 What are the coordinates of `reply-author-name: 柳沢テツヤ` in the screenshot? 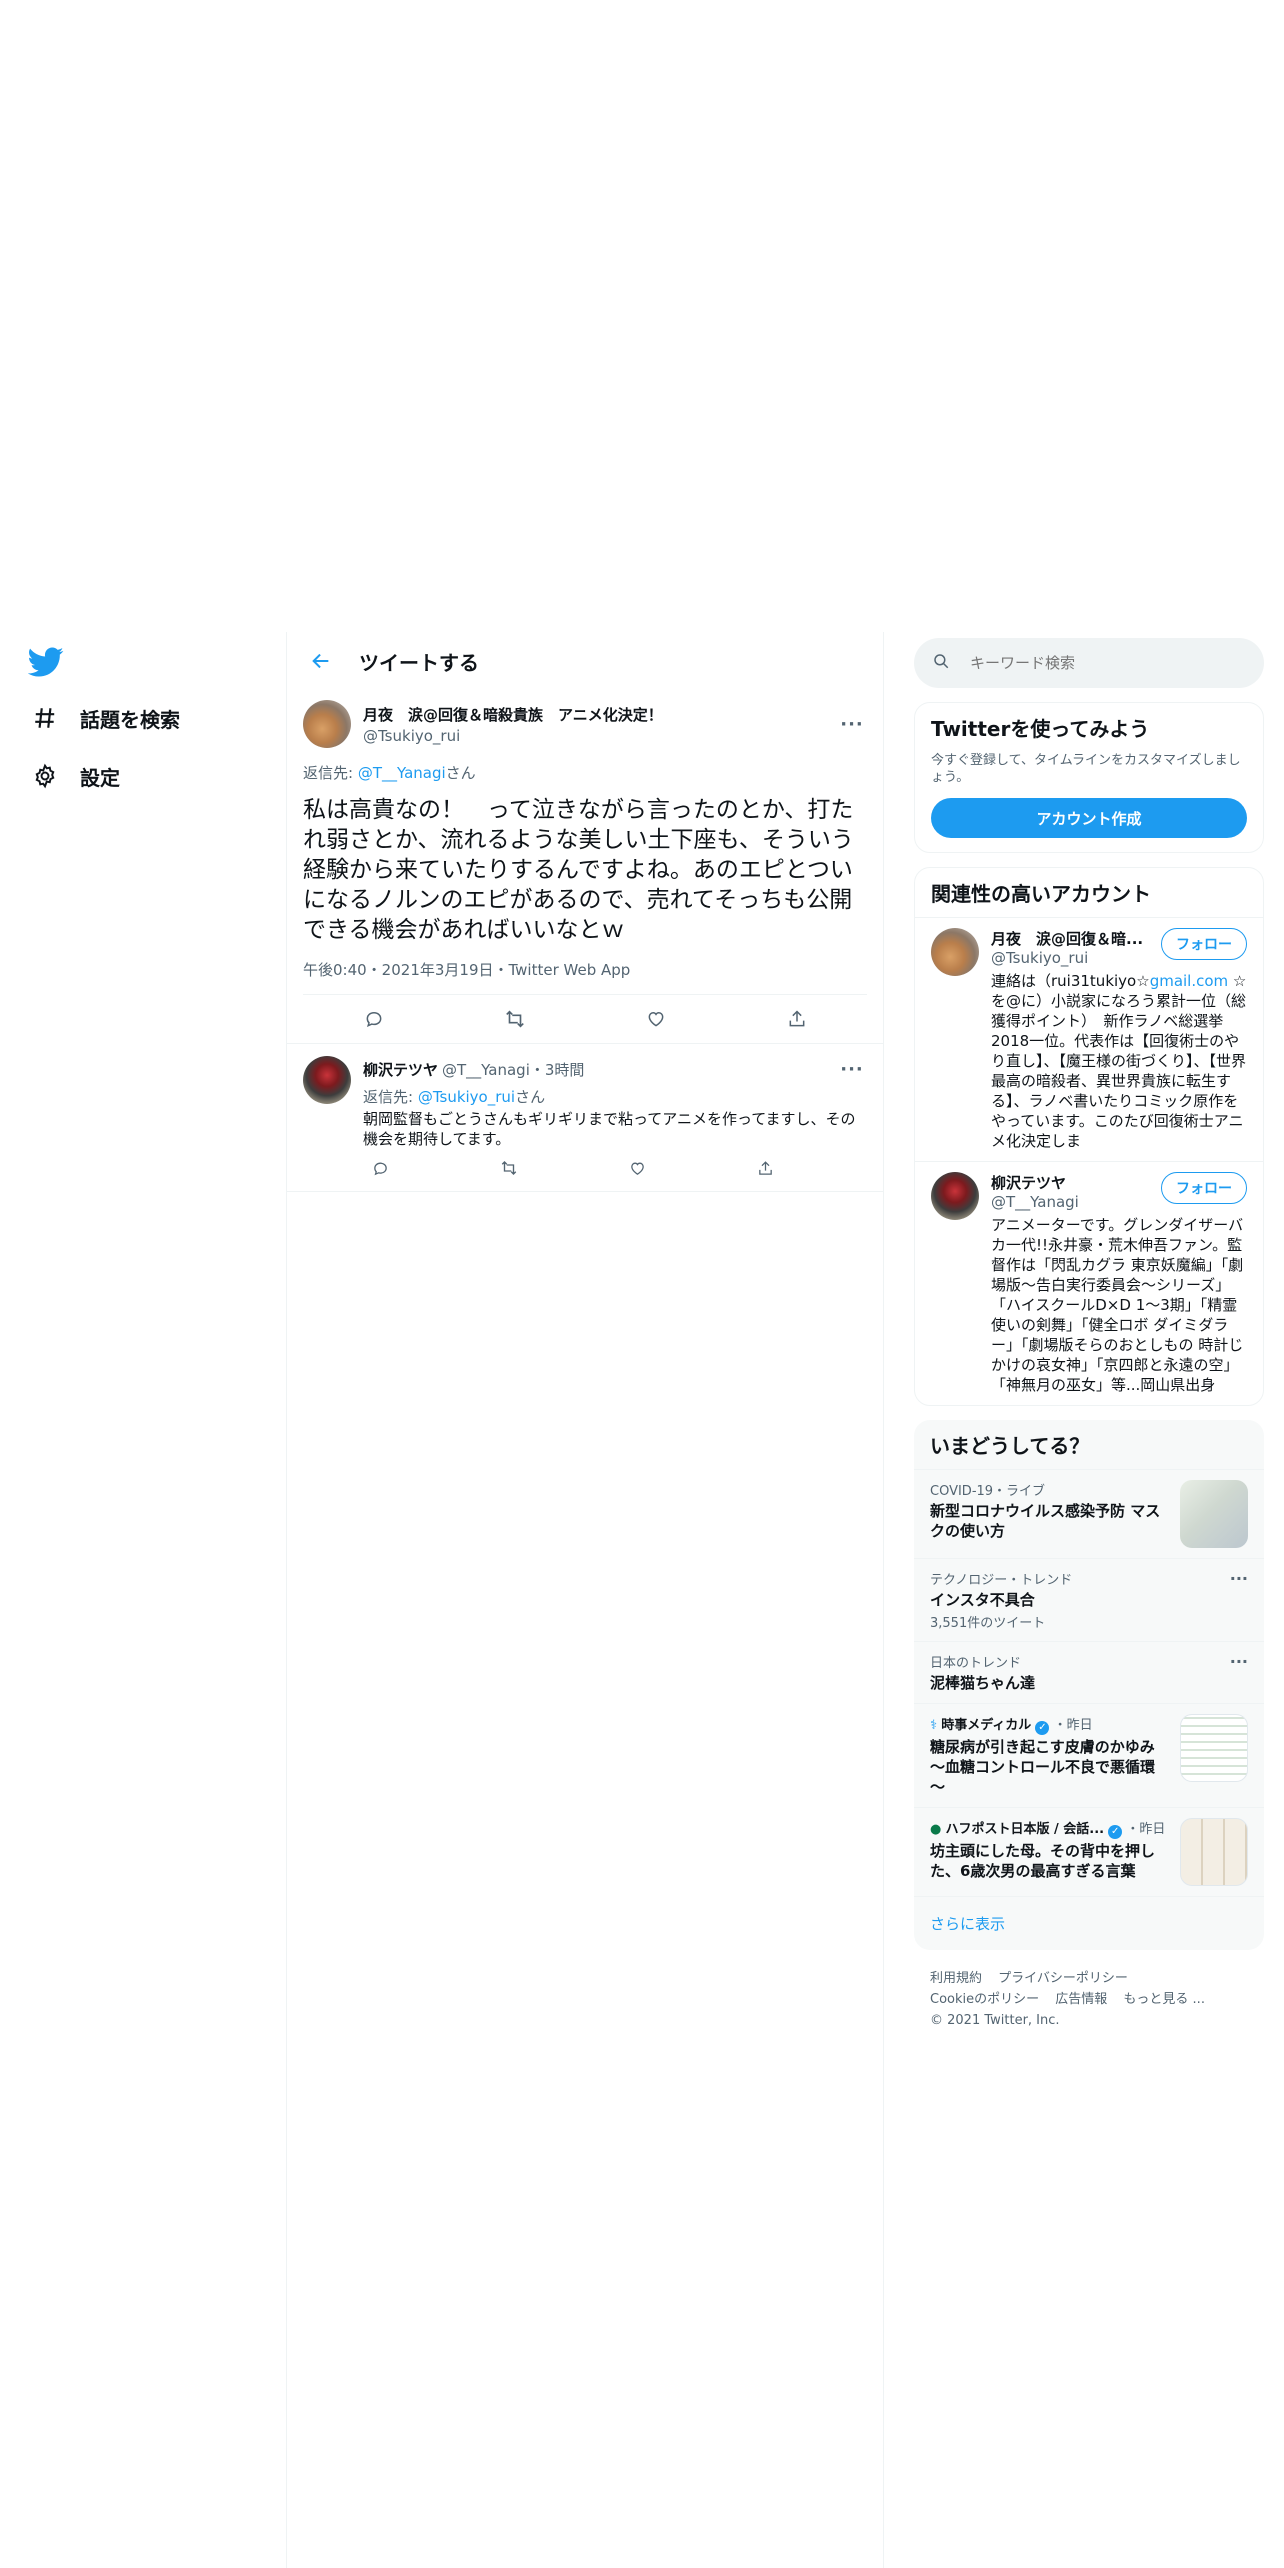 It's located at (400, 1069).